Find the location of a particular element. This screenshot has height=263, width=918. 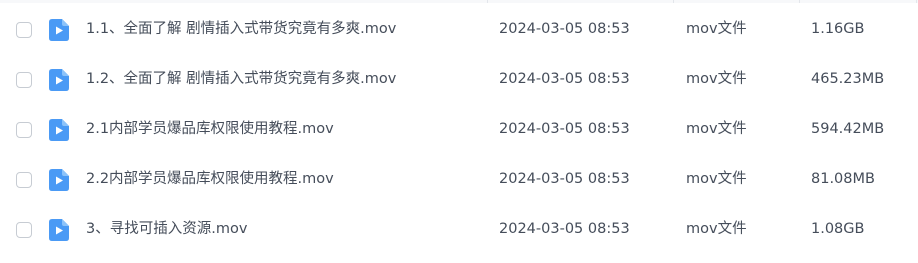

file-size: 594.42MB is located at coordinates (848, 129).